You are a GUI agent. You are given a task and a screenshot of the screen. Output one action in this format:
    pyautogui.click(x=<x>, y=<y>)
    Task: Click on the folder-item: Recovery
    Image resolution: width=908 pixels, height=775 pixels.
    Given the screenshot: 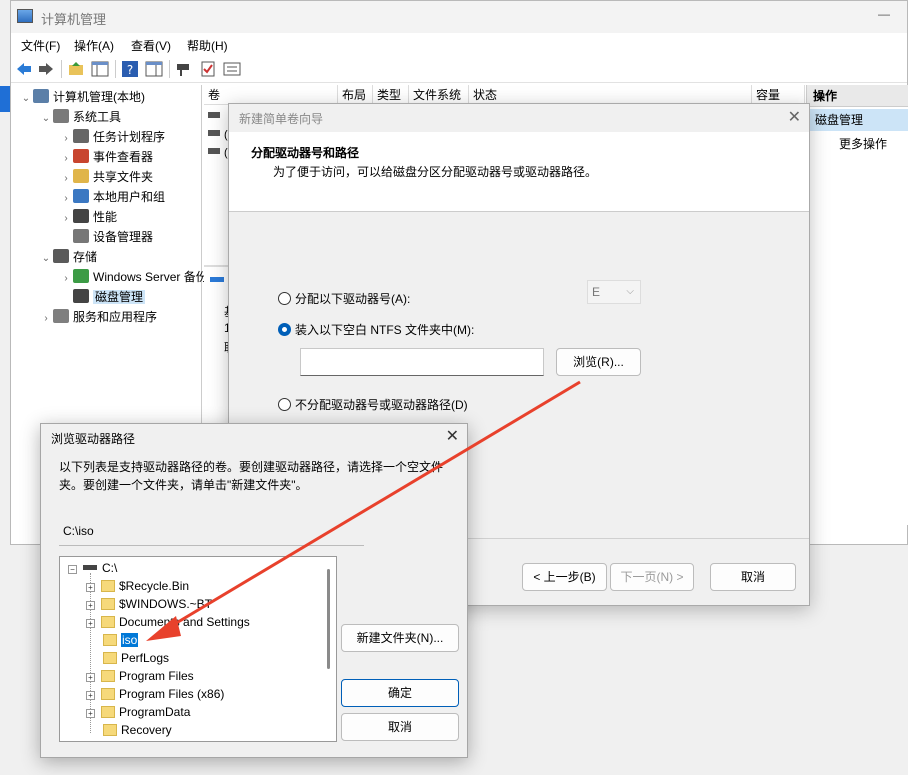 What is the action you would take?
    pyautogui.click(x=129, y=730)
    